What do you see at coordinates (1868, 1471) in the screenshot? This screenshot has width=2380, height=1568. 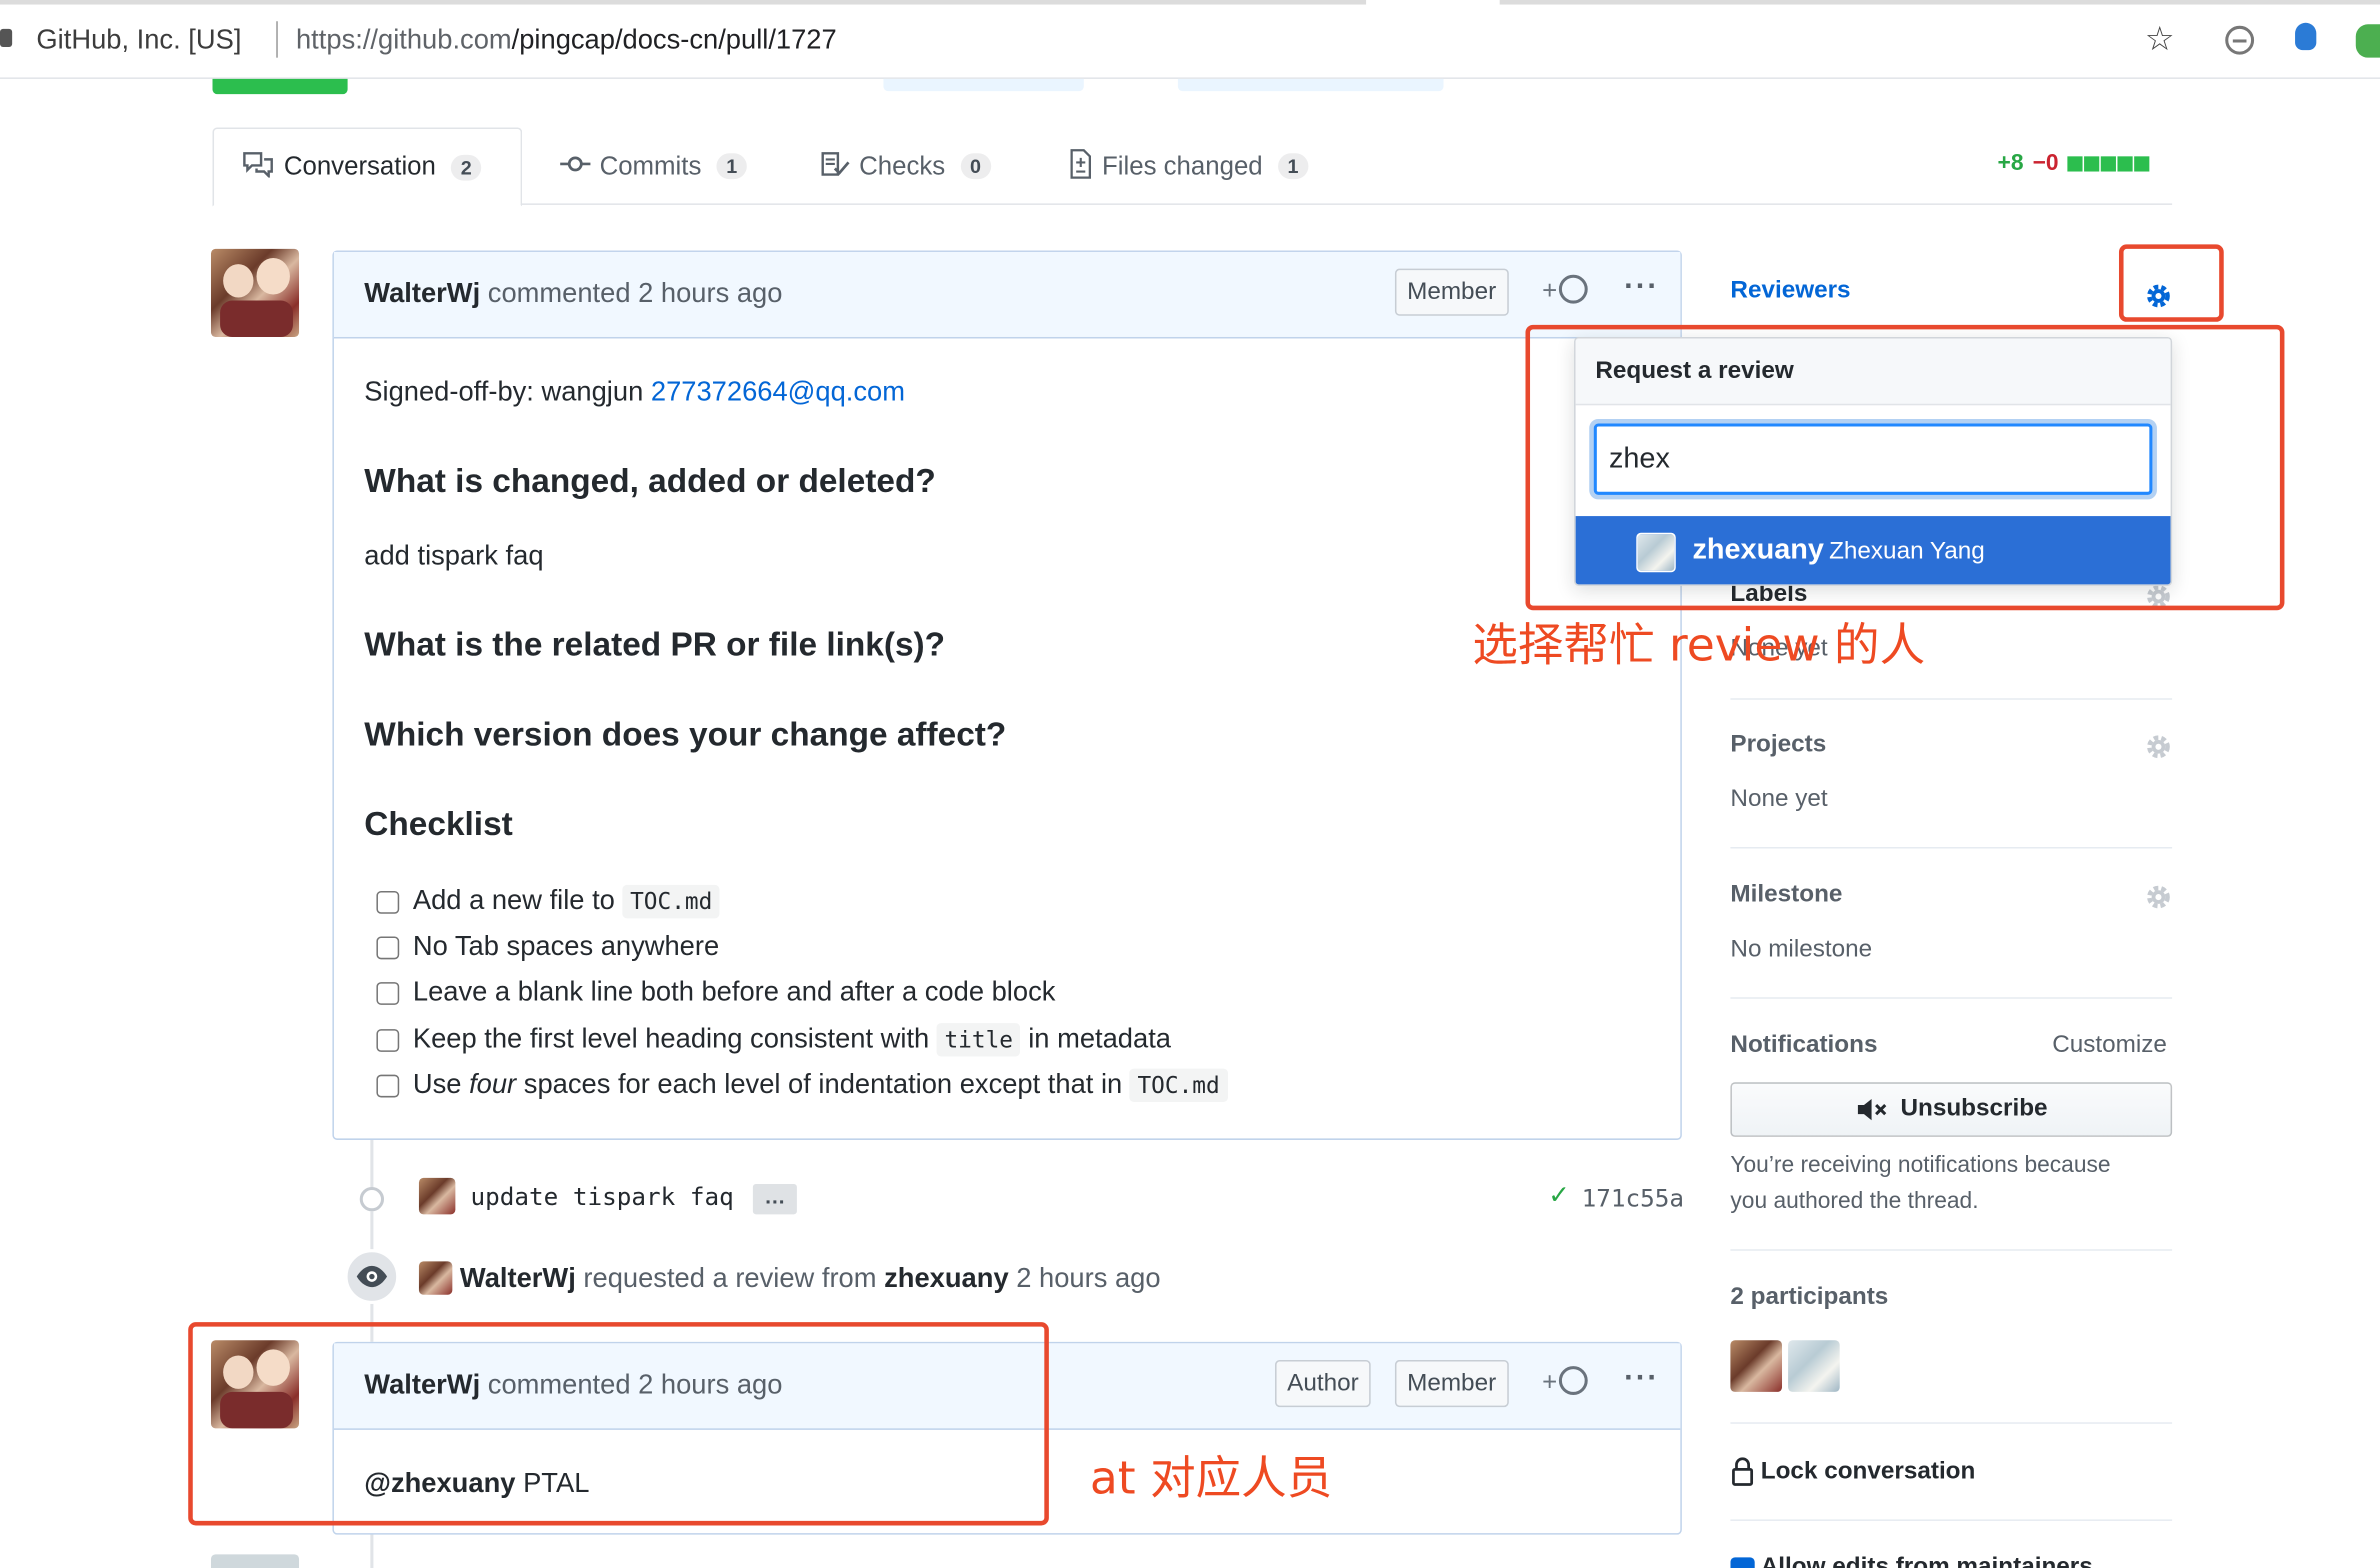 I see `lock-conversation-label: Lock conversation` at bounding box center [1868, 1471].